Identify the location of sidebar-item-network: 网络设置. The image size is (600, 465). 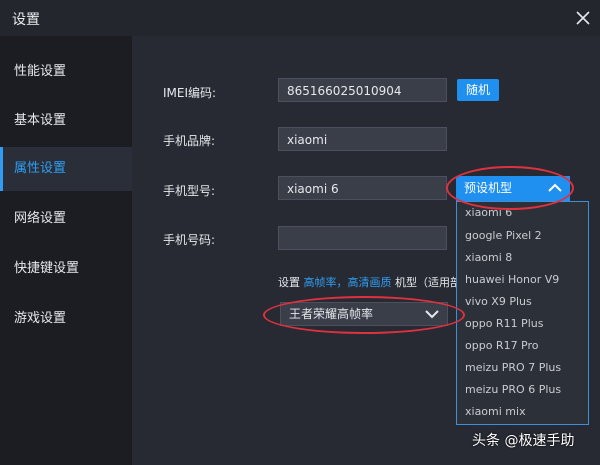
(66, 219).